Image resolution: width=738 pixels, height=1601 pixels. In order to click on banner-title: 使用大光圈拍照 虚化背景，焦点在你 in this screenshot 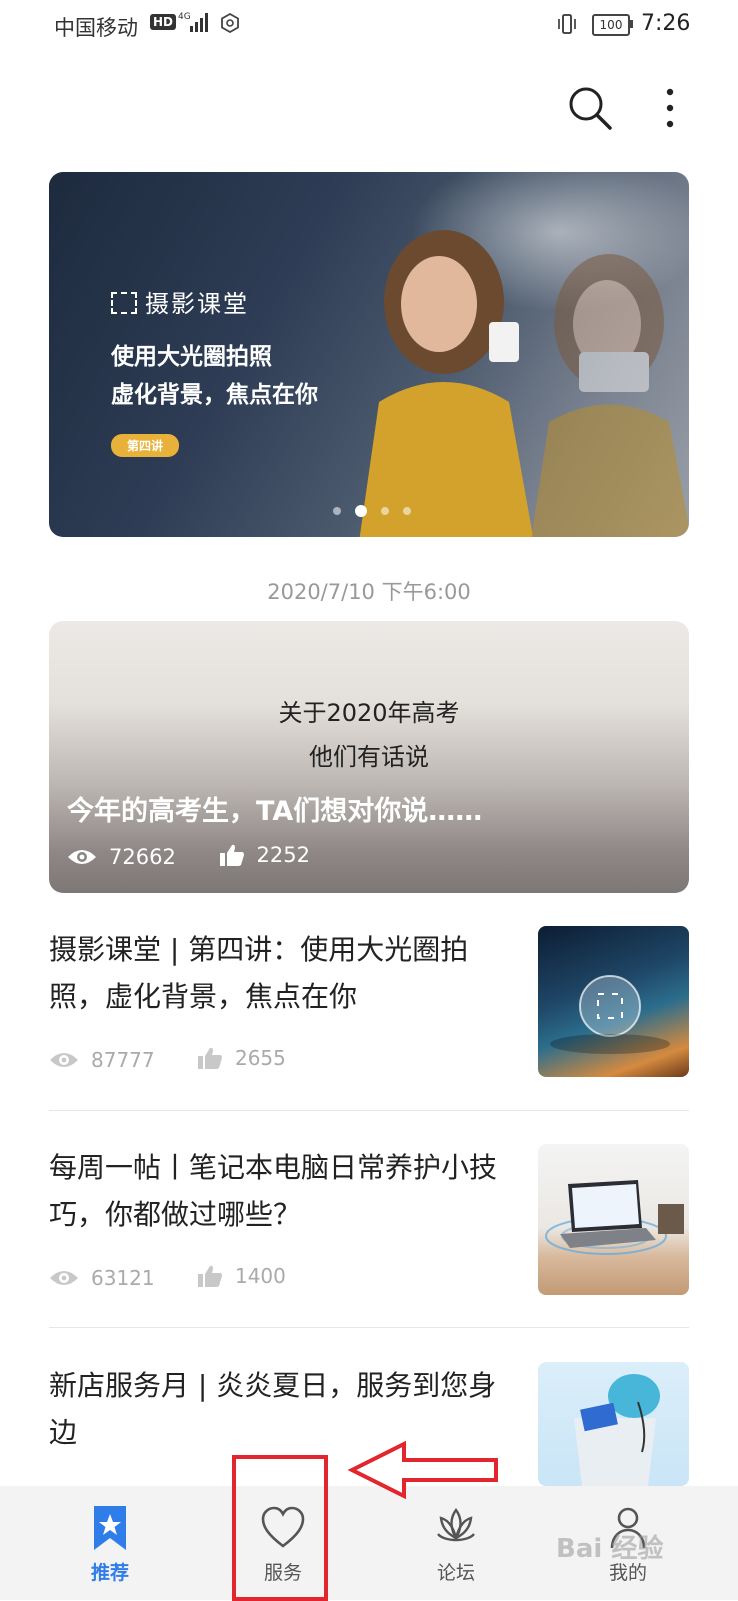, I will do `click(214, 376)`.